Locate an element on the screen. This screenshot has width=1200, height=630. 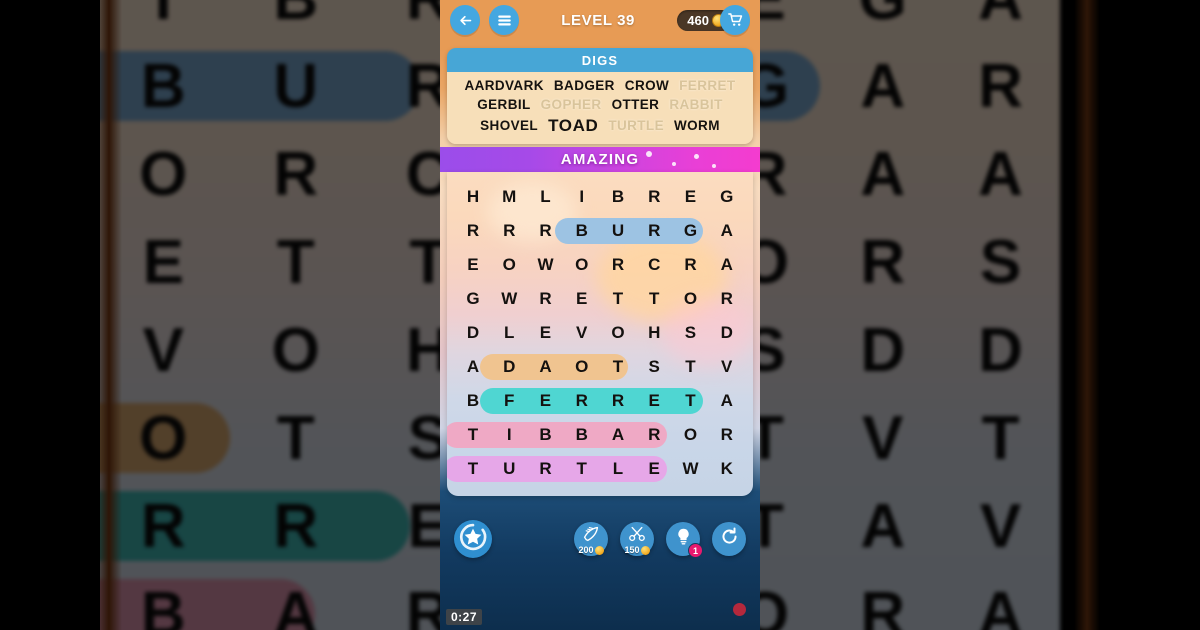
grid-cell: F is located at coordinates (509, 401).